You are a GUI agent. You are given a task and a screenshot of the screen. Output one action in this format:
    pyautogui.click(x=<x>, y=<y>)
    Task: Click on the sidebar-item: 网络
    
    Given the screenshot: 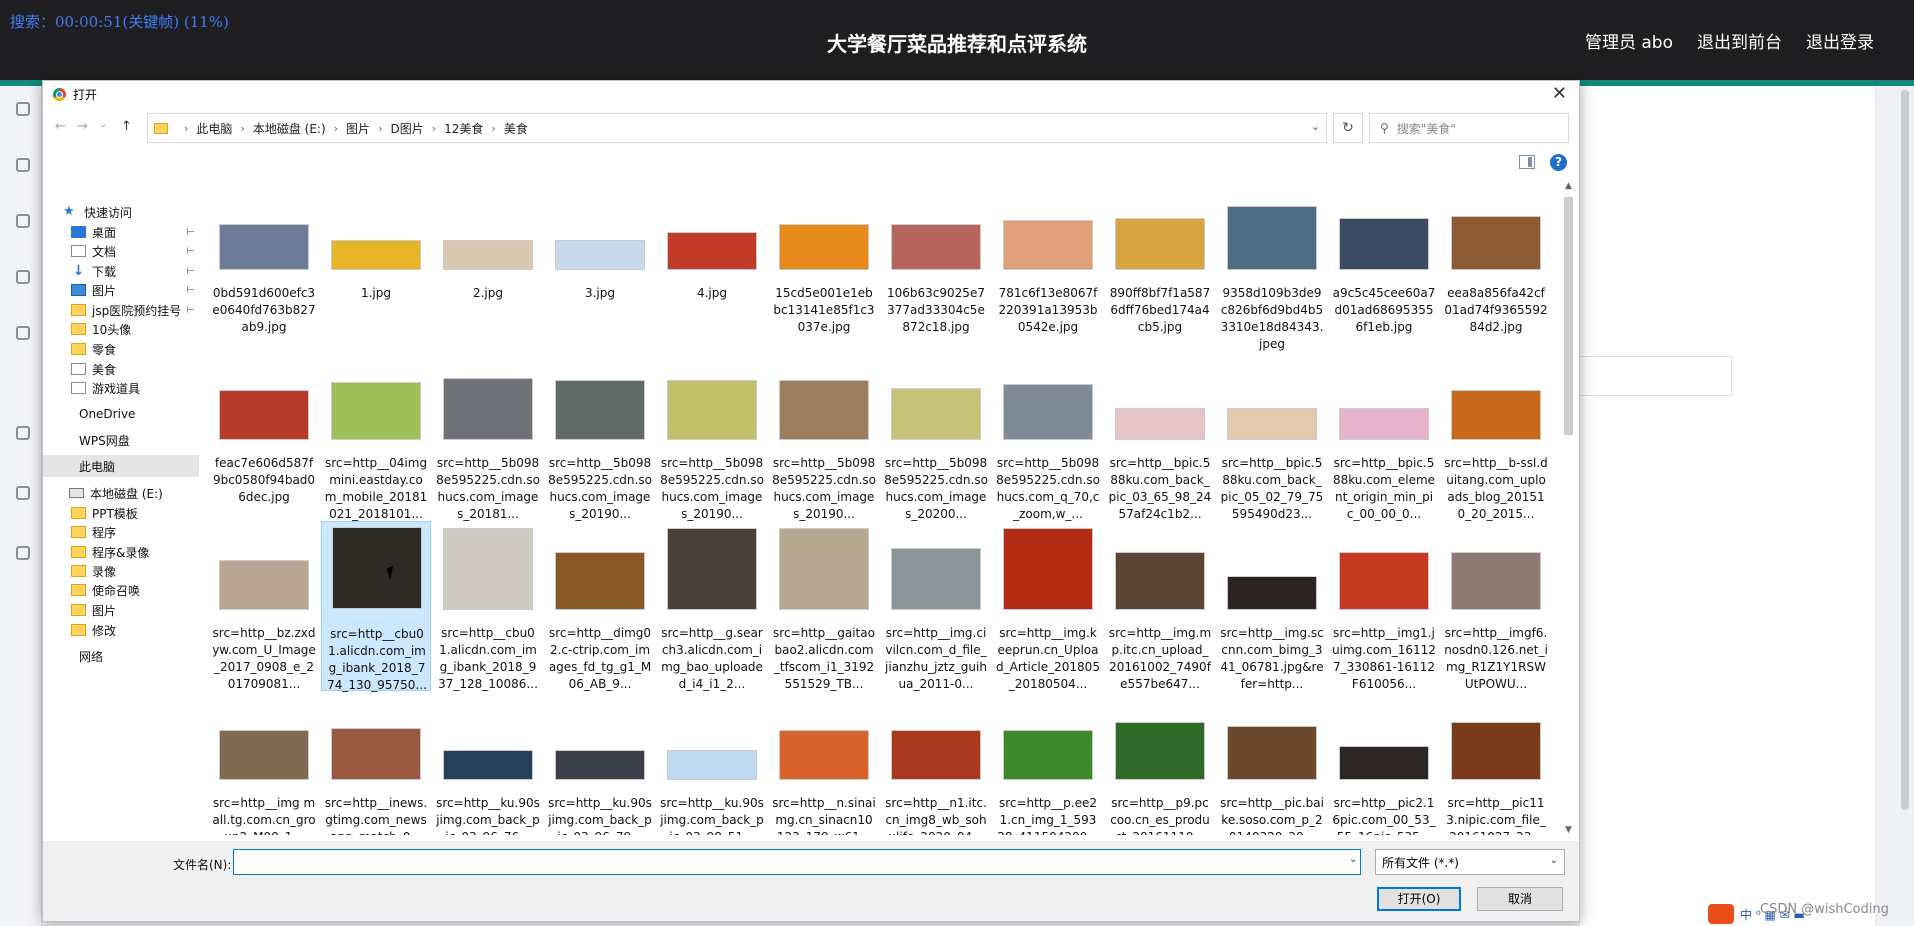 What is the action you would take?
    pyautogui.click(x=121, y=656)
    